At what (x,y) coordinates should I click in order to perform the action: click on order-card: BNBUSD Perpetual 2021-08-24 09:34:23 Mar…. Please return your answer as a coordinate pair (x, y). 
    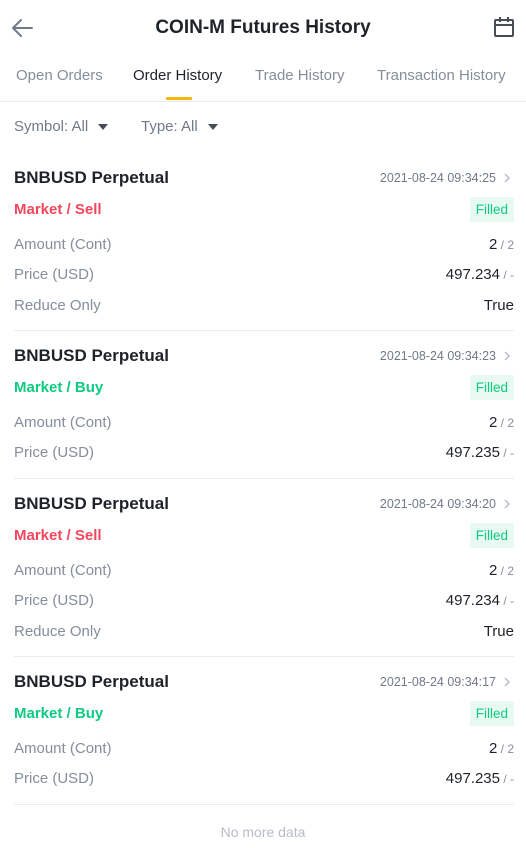
    Looking at the image, I should click on (264, 412).